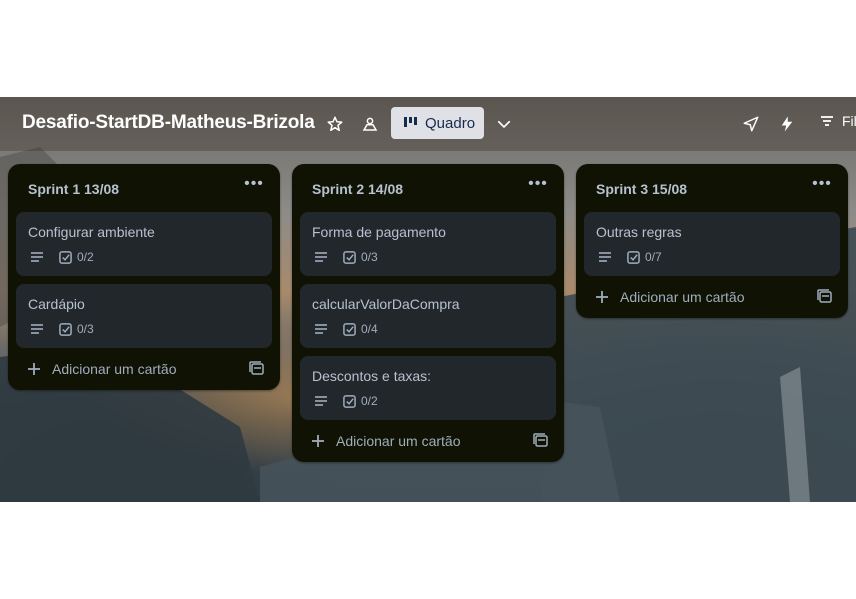 The image size is (856, 599). What do you see at coordinates (386, 304) in the screenshot?
I see `card-title: calcularValorDaCompra` at bounding box center [386, 304].